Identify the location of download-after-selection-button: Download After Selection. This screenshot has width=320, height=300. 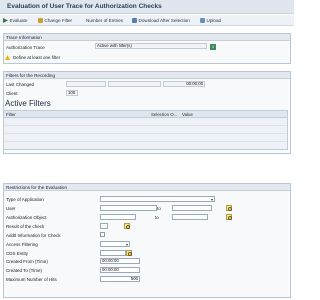
(161, 20).